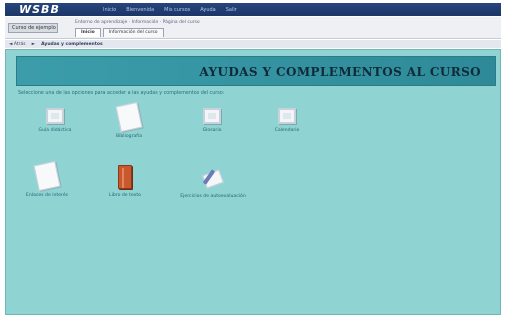 The height and width of the screenshot is (320, 506). What do you see at coordinates (109, 10) in the screenshot?
I see `menu-item-inicio: Inicio` at bounding box center [109, 10].